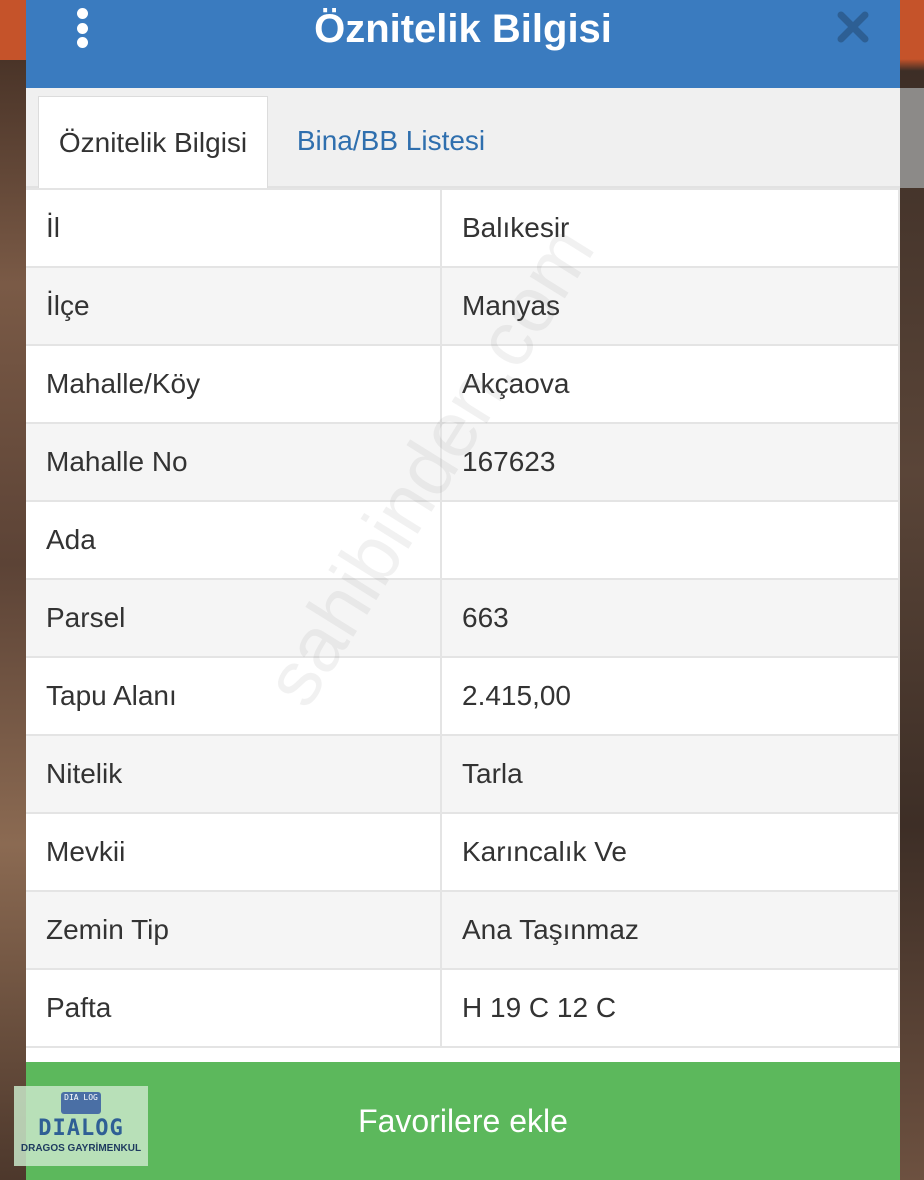 The image size is (924, 1180). I want to click on row-key: Tapu Alanı, so click(234, 696).